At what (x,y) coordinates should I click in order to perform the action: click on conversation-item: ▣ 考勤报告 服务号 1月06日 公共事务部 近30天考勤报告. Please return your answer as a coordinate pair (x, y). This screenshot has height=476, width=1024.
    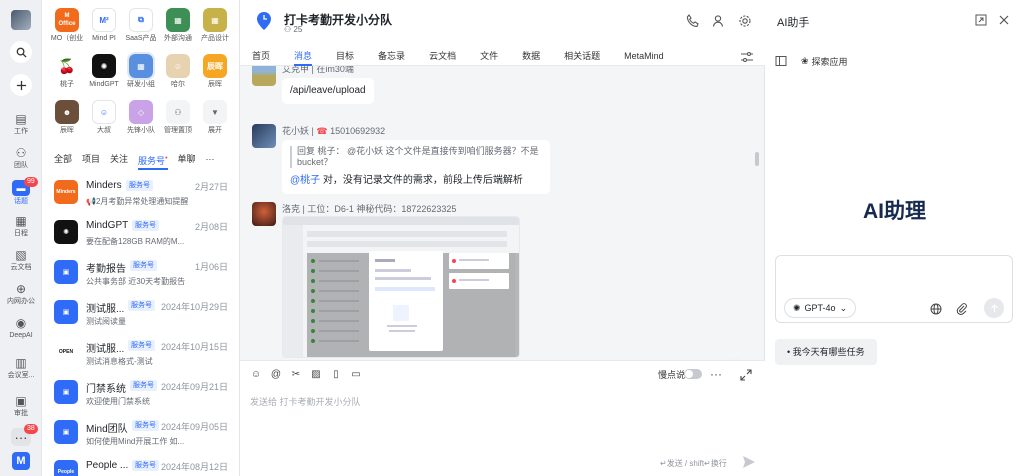
    Looking at the image, I should click on (140, 272).